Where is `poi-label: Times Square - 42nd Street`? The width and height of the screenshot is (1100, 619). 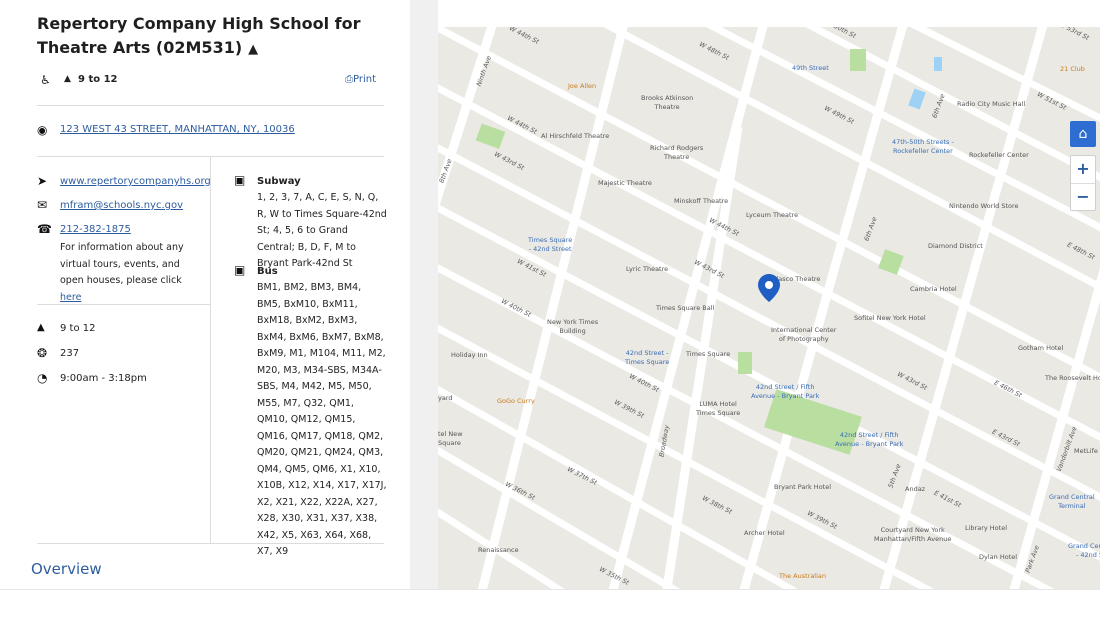
poi-label: Times Square - 42nd Street is located at coordinates (550, 244).